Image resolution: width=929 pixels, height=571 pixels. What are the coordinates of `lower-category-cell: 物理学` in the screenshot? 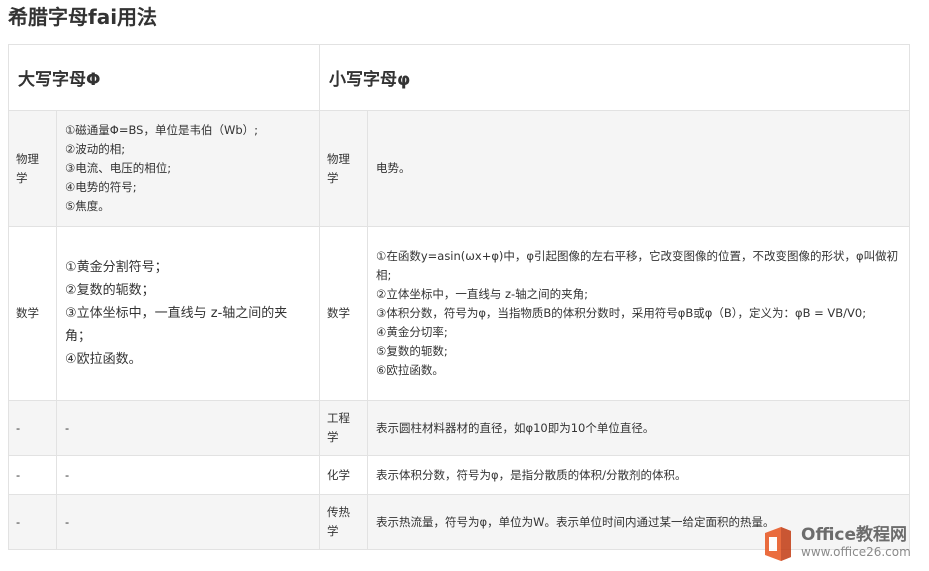 It's located at (344, 168).